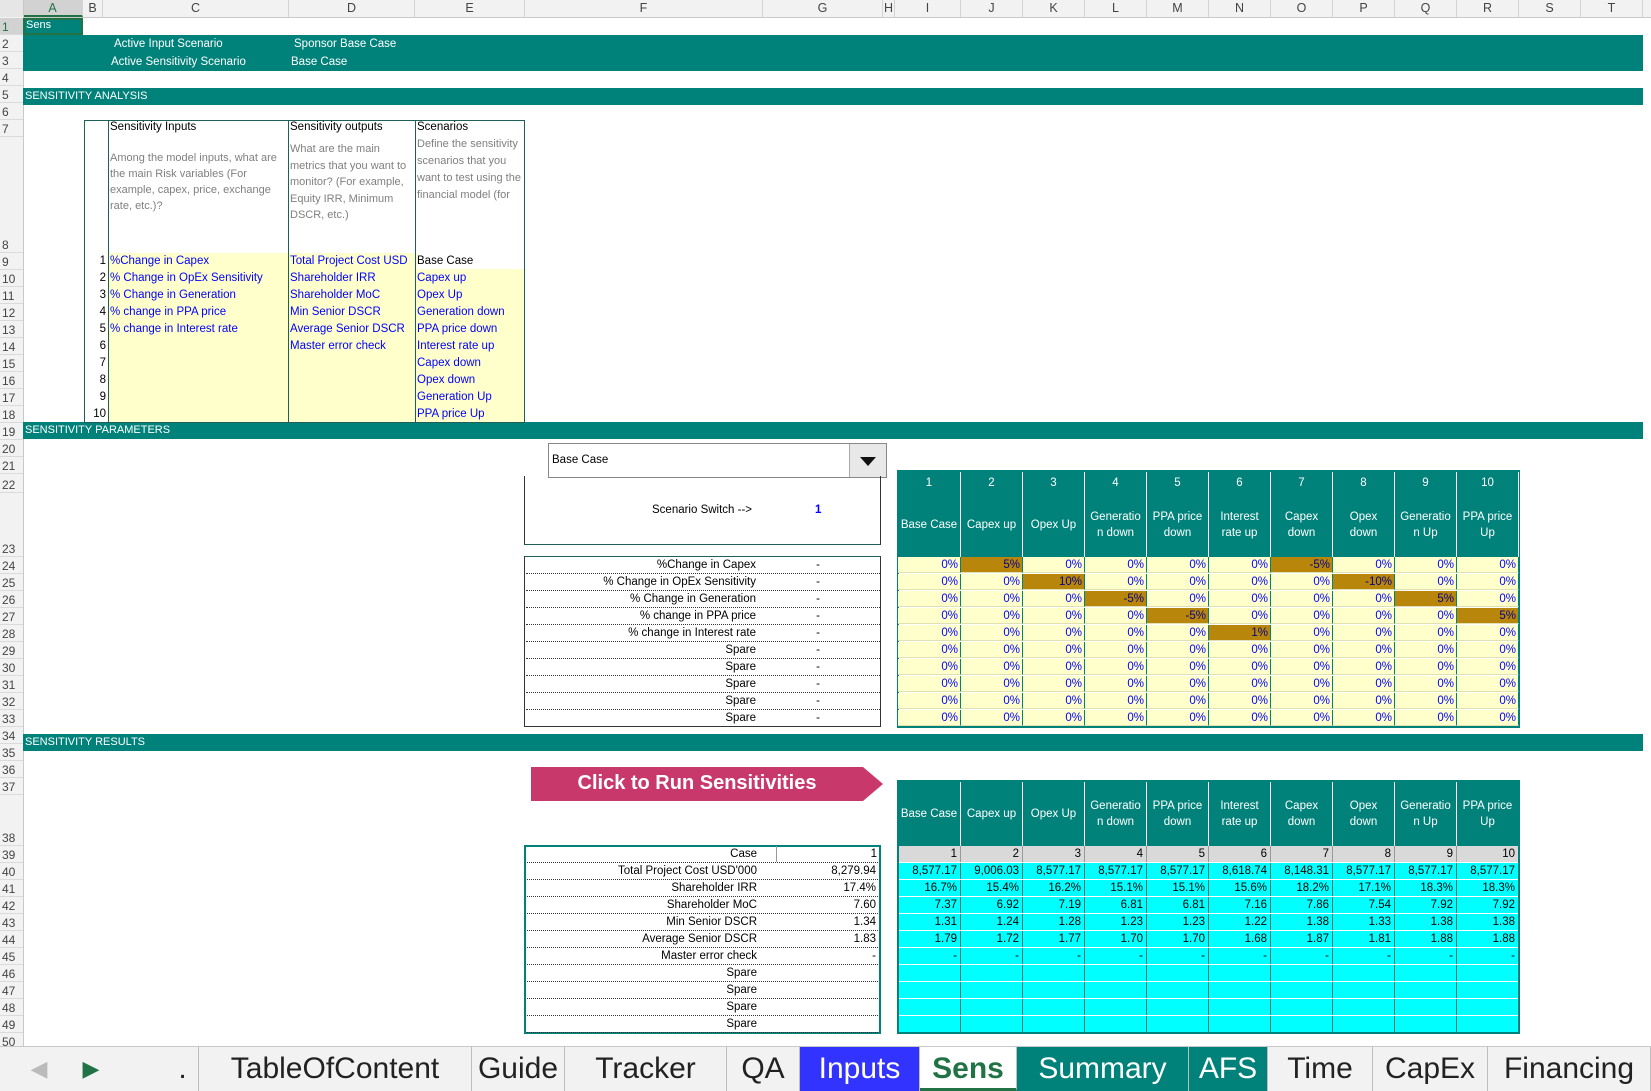 Image resolution: width=1651 pixels, height=1091 pixels. I want to click on column-header-s: S, so click(1550, 8).